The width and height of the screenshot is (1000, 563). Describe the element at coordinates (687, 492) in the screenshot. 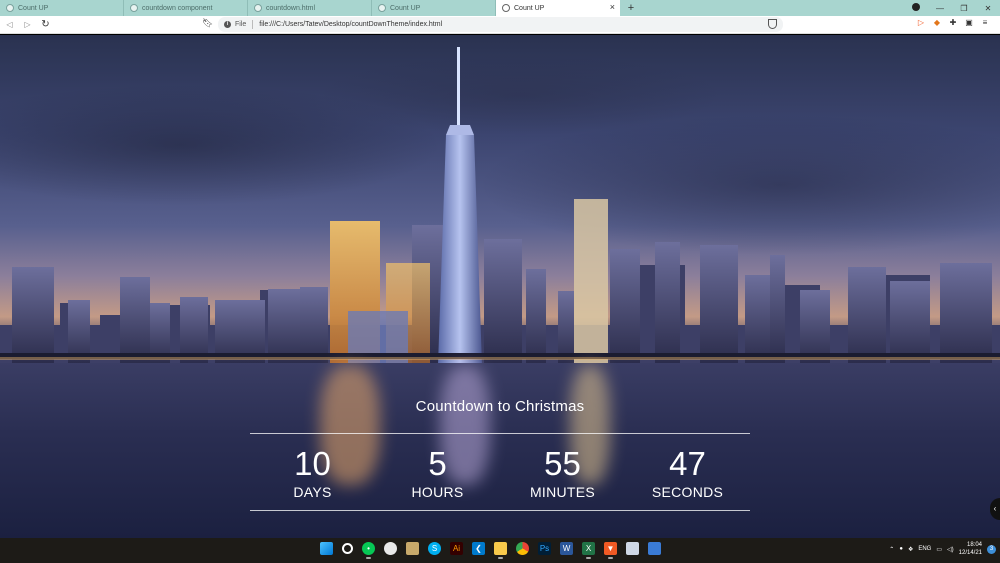

I see `seconds-label: SECONDS` at that location.